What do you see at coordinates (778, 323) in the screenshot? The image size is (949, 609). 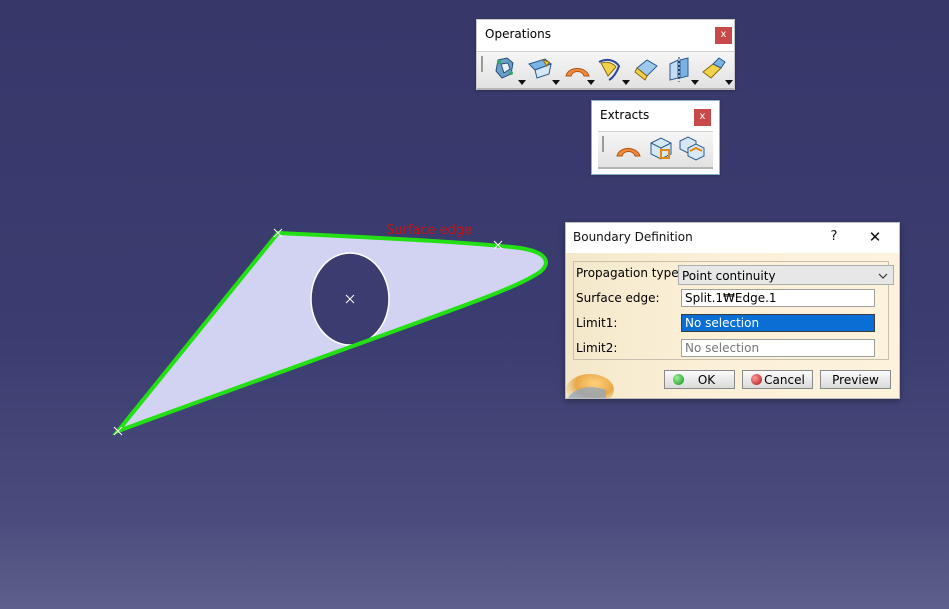 I see `limit1-field: No selection` at bounding box center [778, 323].